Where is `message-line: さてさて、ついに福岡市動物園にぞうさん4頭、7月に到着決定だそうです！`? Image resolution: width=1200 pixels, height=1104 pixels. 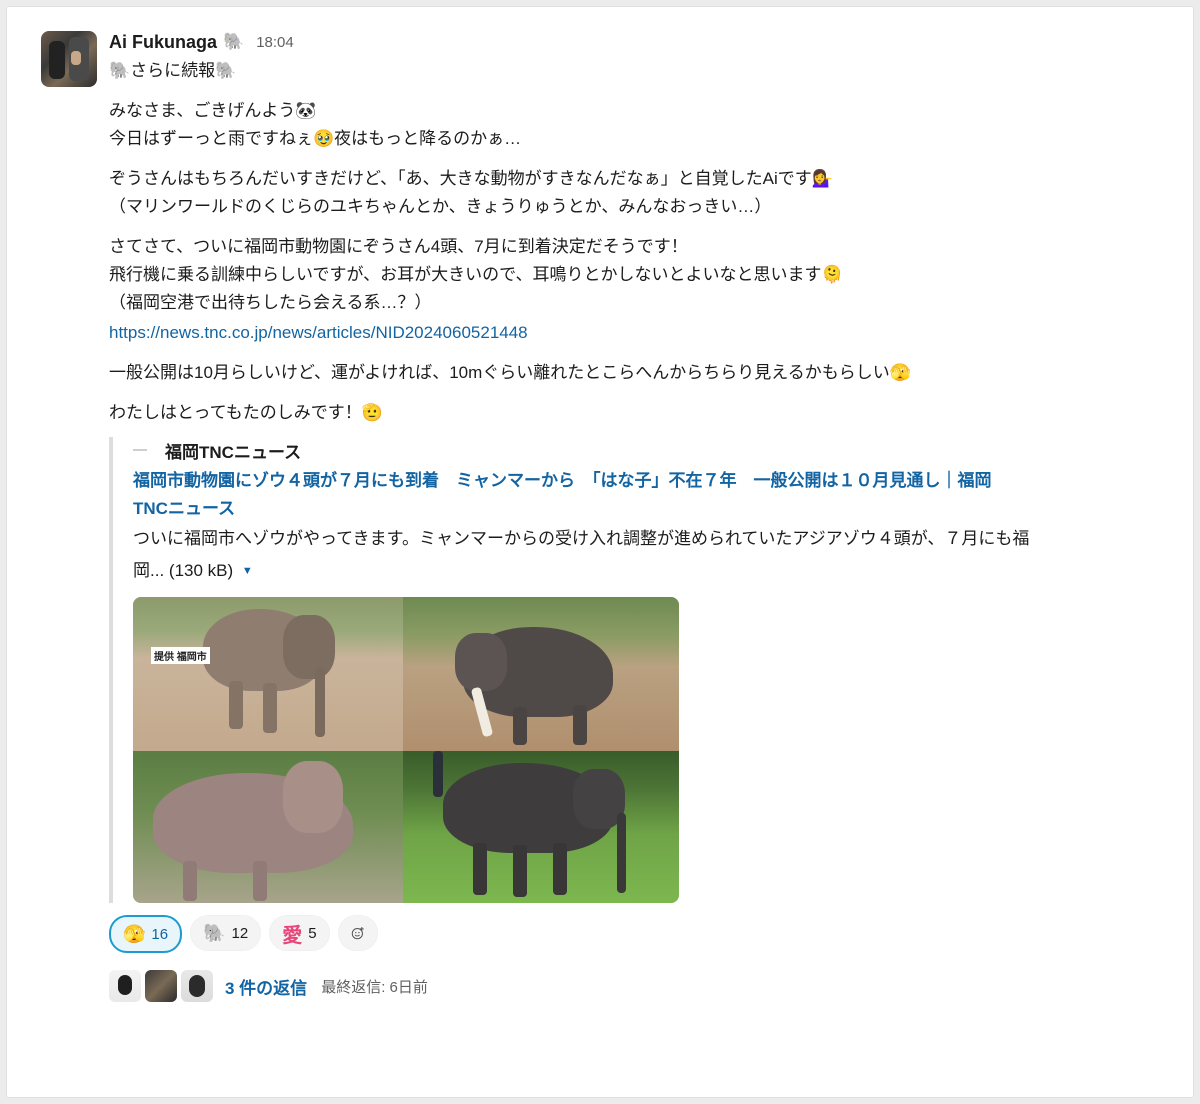
message-line: さてさて、ついに福岡市動物園にぞうさん4頭、7月に到着決定だそうです！ is located at coordinates (398, 246).